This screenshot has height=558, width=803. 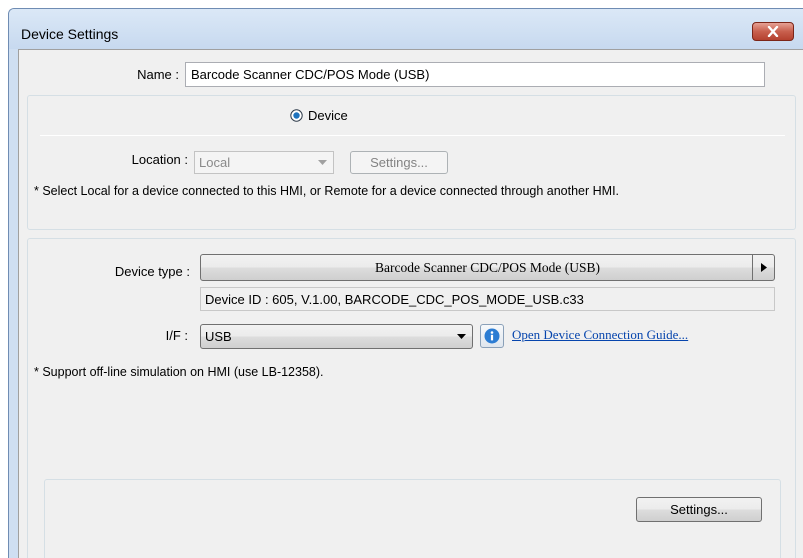 I want to click on title-bar: Device Settings, so click(x=406, y=29).